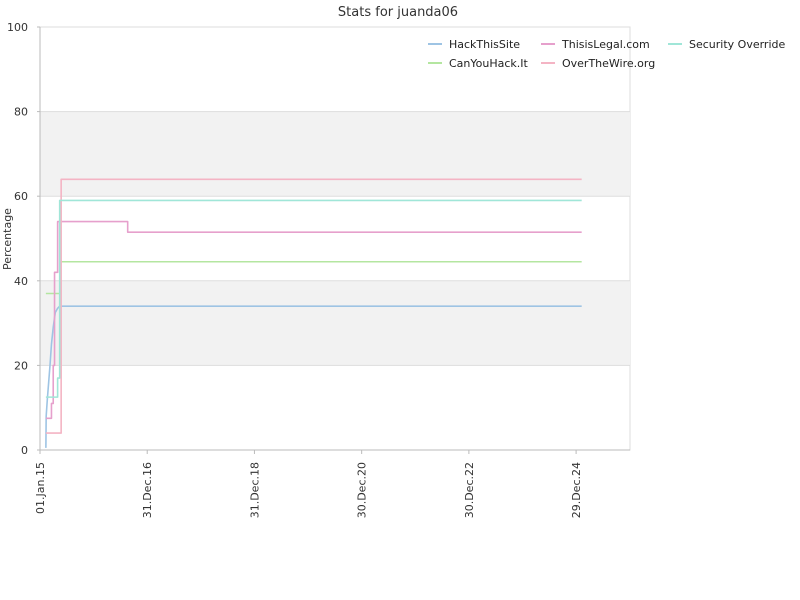 The image size is (800, 600). I want to click on x-tick-label: 31.Dec.16, so click(147, 490).